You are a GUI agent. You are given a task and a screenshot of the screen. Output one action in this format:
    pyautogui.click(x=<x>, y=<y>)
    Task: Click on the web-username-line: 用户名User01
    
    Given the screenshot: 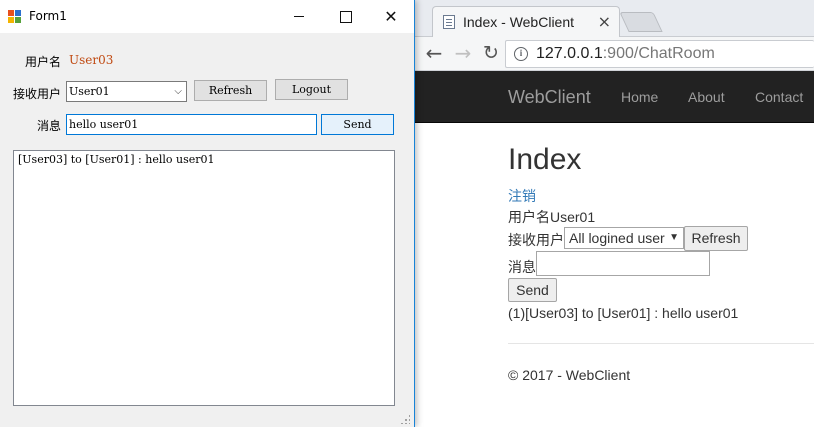 What is the action you would take?
    pyautogui.click(x=552, y=217)
    